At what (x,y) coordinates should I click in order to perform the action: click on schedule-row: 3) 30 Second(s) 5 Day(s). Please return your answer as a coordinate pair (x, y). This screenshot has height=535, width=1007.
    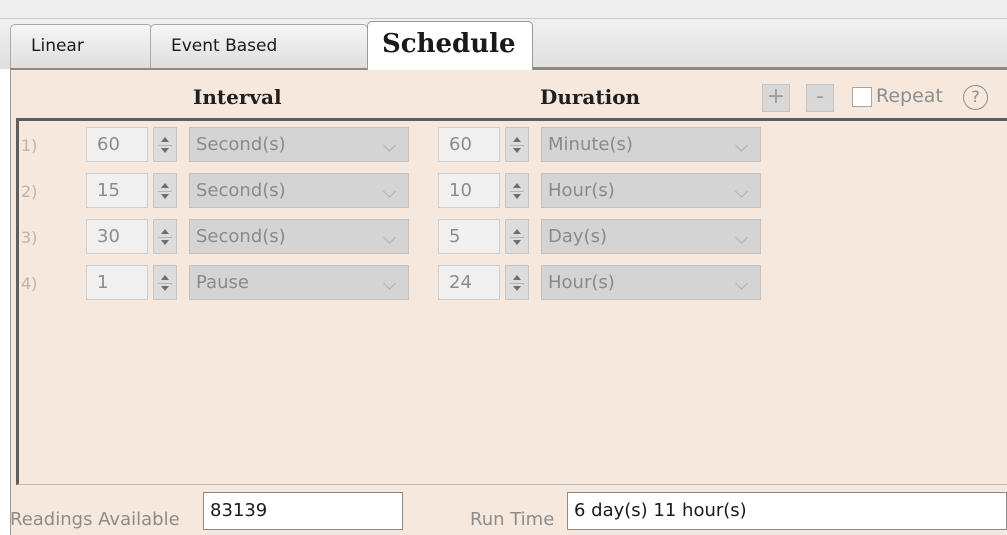
    Looking at the image, I should click on (511, 237).